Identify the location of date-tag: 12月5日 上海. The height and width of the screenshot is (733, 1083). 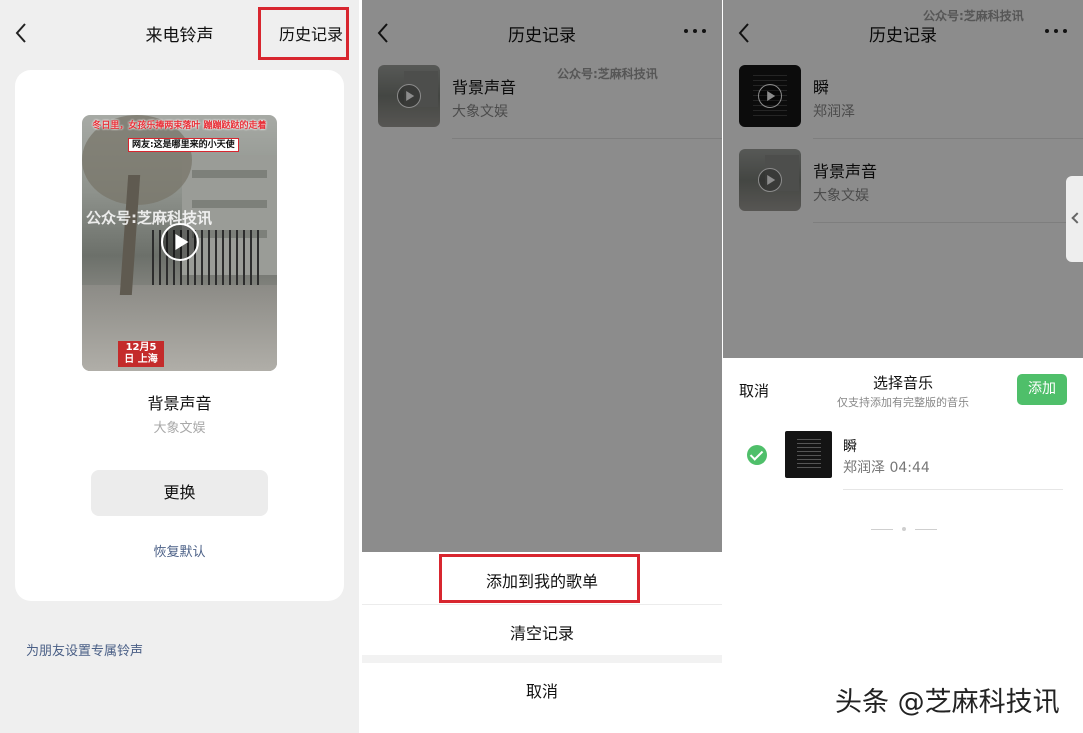
(141, 354).